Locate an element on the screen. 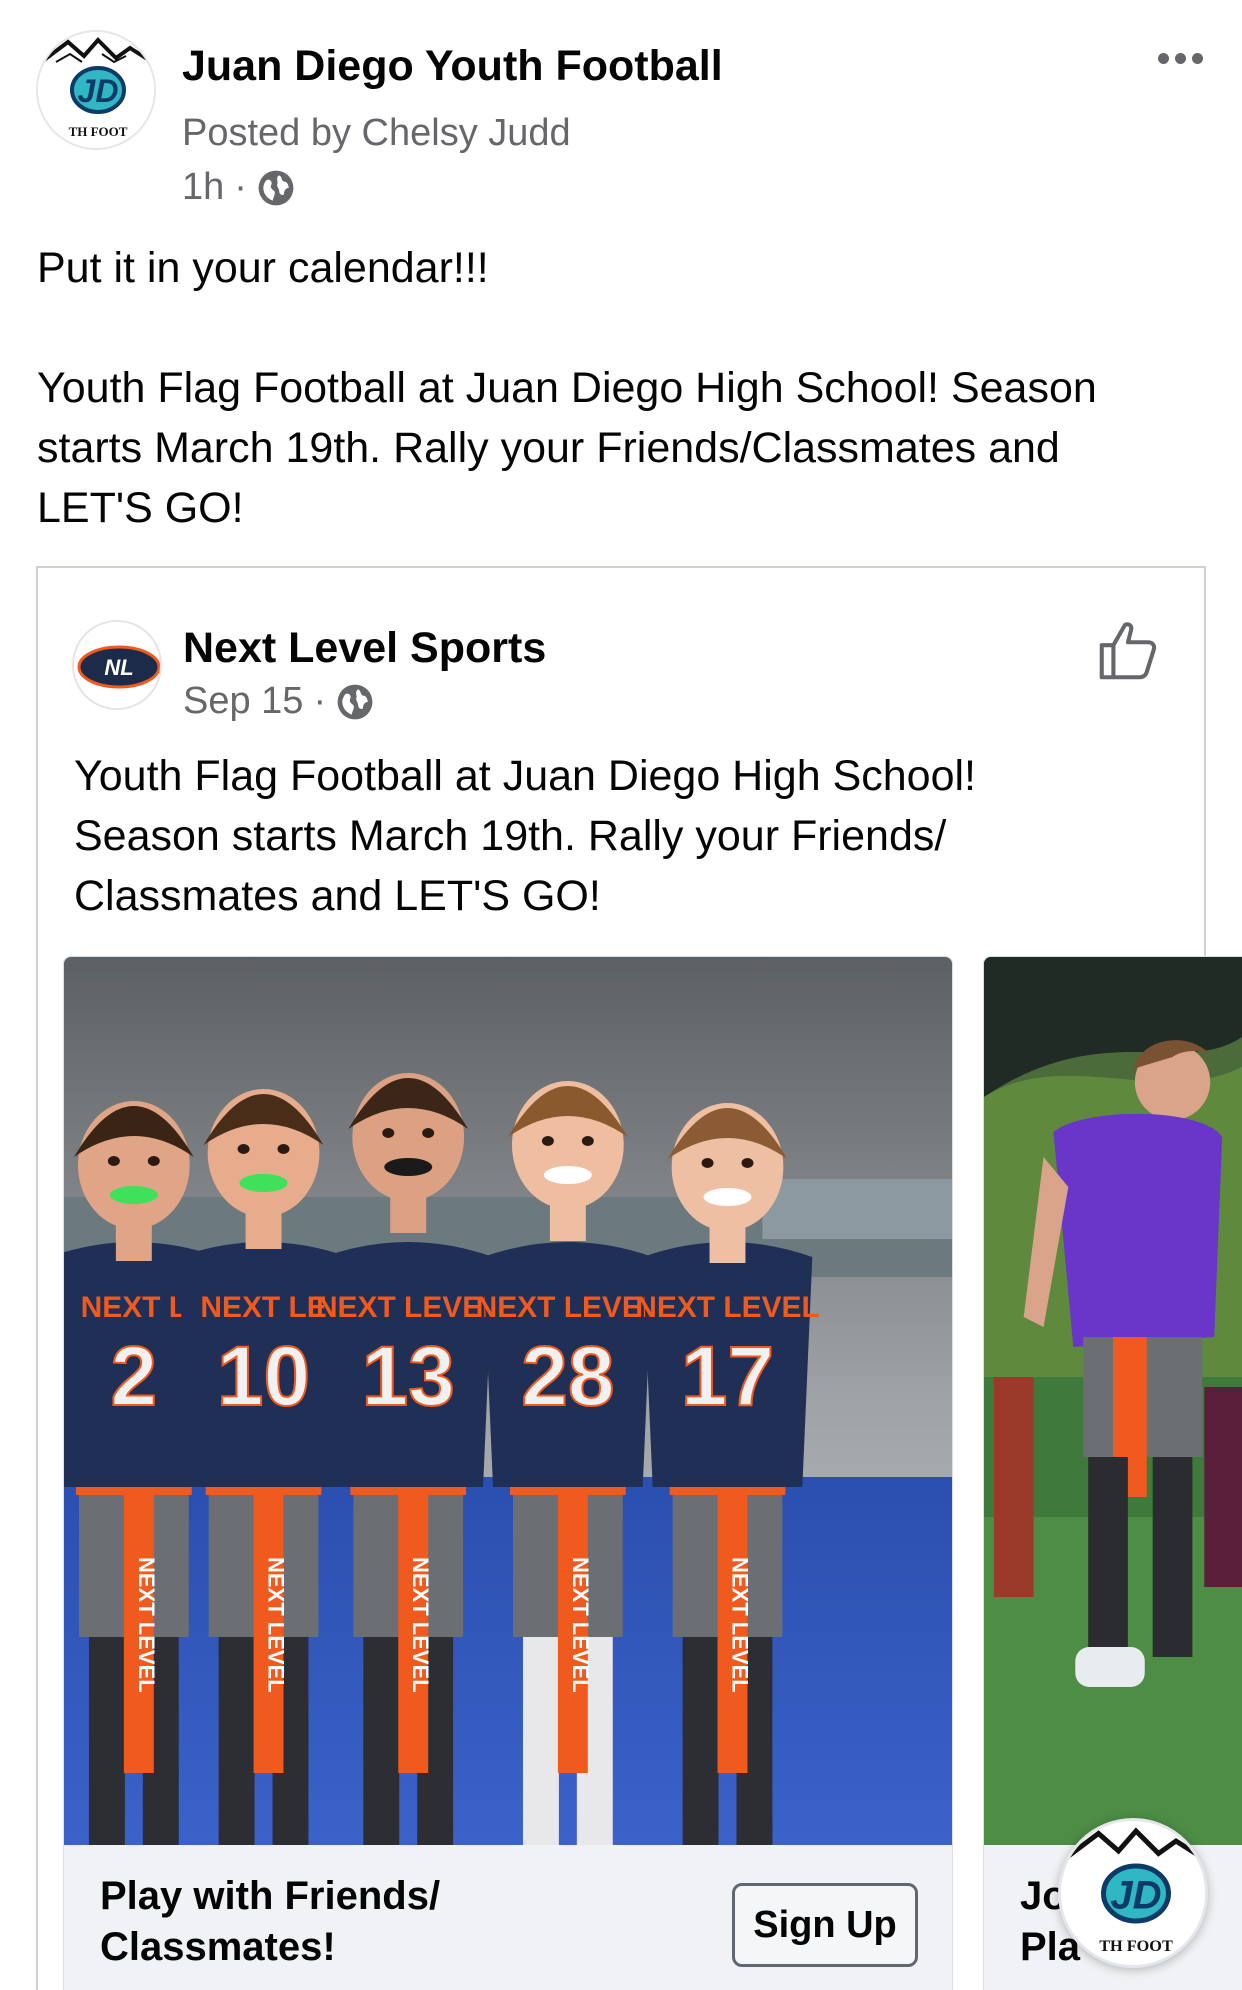 The width and height of the screenshot is (1242, 1990). posted-by: Posted by Chelsy Judd is located at coordinates (376, 133).